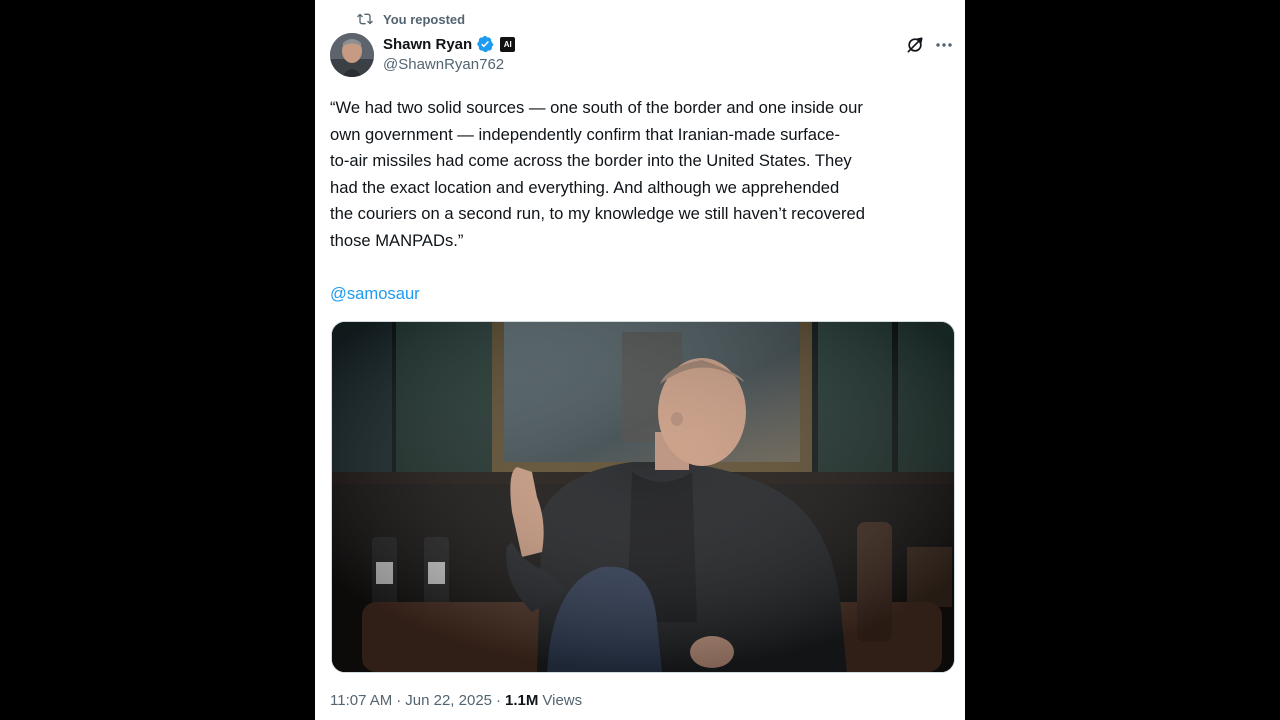 The height and width of the screenshot is (720, 1280). I want to click on tweet-meta: 11:07 AM · Jun 22, 2025 · 1.1M Views, so click(456, 700).